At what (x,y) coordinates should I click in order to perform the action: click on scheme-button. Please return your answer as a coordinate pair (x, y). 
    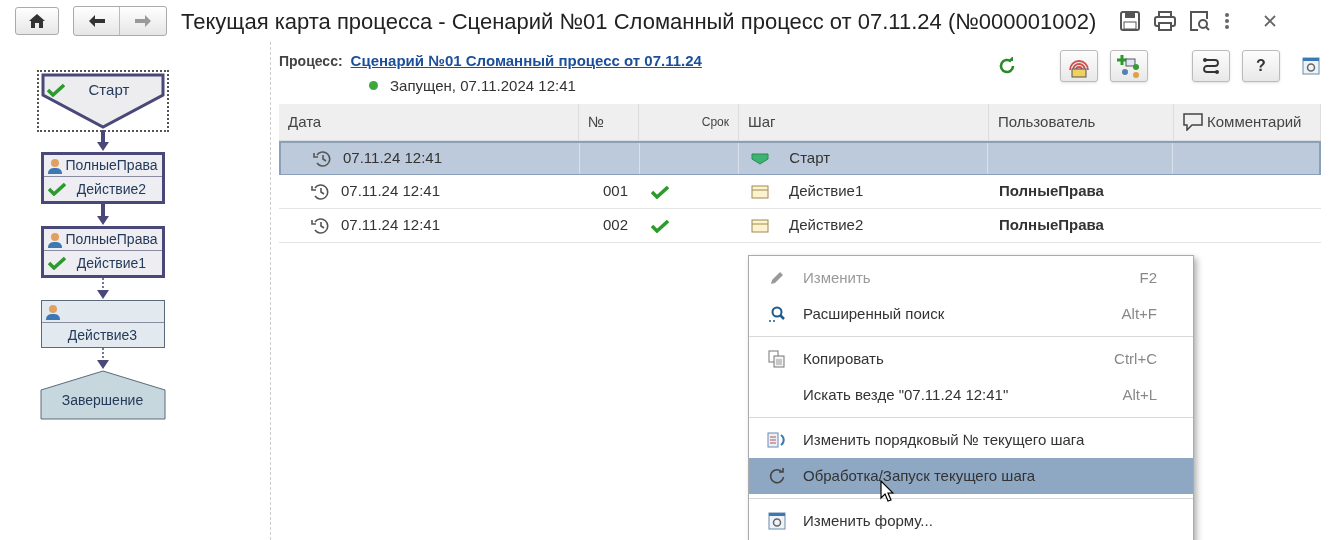
    Looking at the image, I should click on (1129, 66).